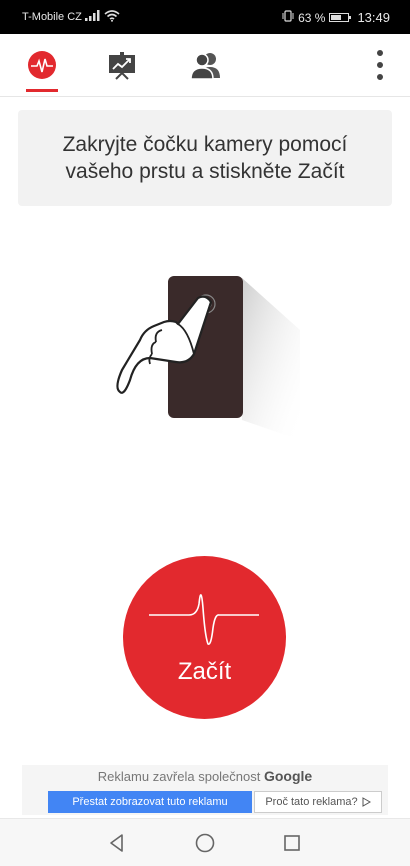 The image size is (410, 866). I want to click on tab-heart-rate, so click(42, 65).